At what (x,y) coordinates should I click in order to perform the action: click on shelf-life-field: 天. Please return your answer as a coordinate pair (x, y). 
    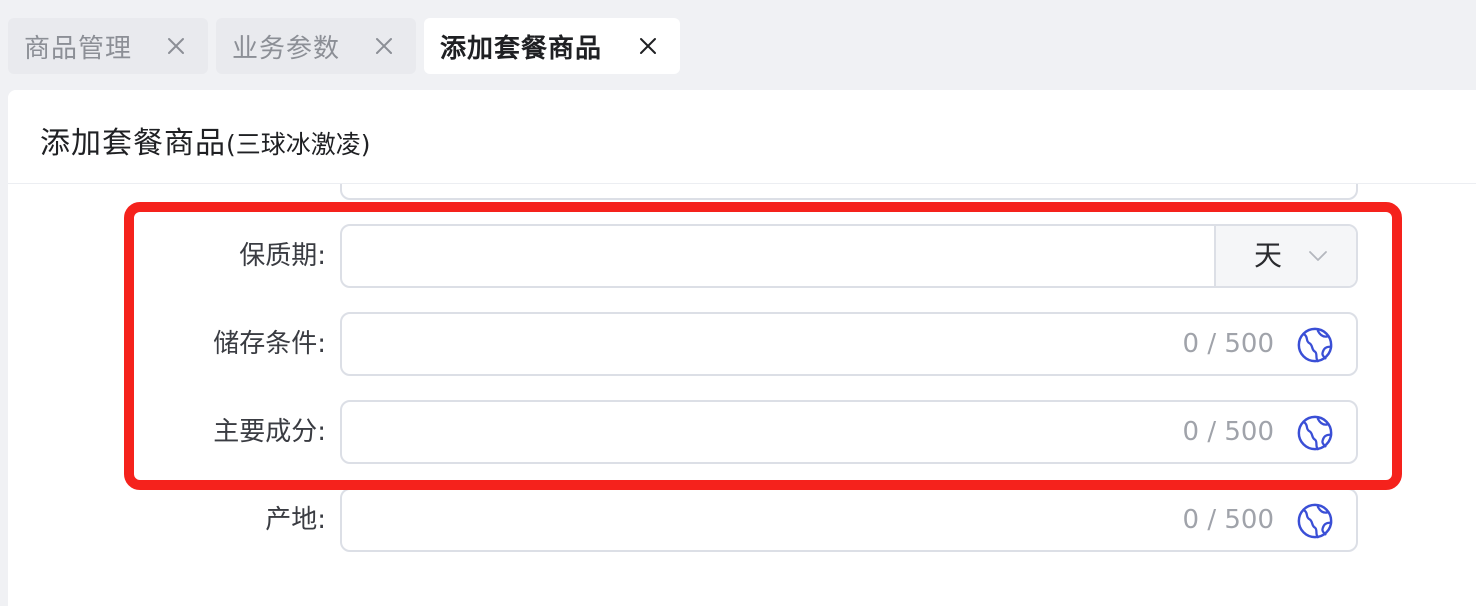
    Looking at the image, I should click on (849, 256).